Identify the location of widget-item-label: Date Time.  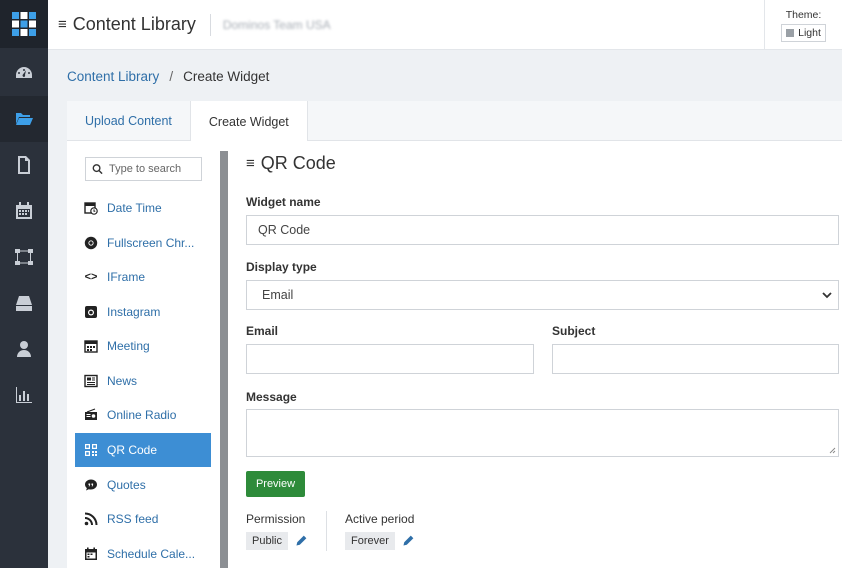
(134, 208).